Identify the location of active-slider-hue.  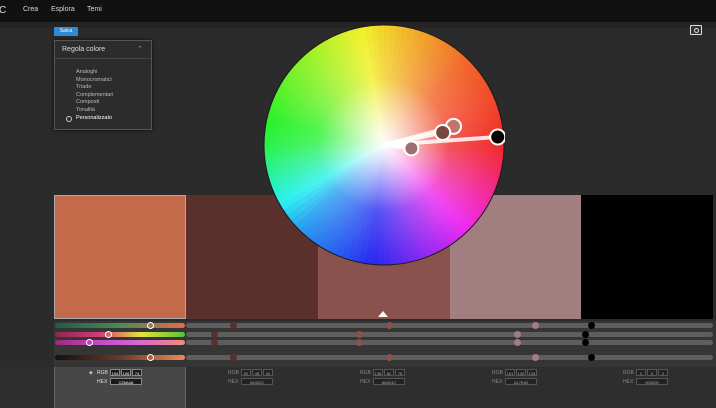
(120, 325).